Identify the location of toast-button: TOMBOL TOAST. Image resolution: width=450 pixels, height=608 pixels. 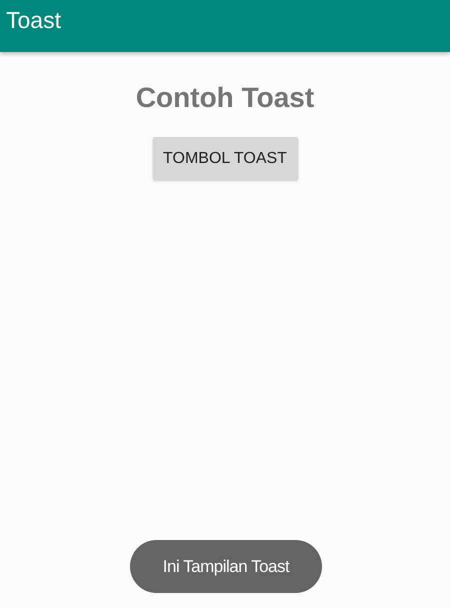
(225, 158).